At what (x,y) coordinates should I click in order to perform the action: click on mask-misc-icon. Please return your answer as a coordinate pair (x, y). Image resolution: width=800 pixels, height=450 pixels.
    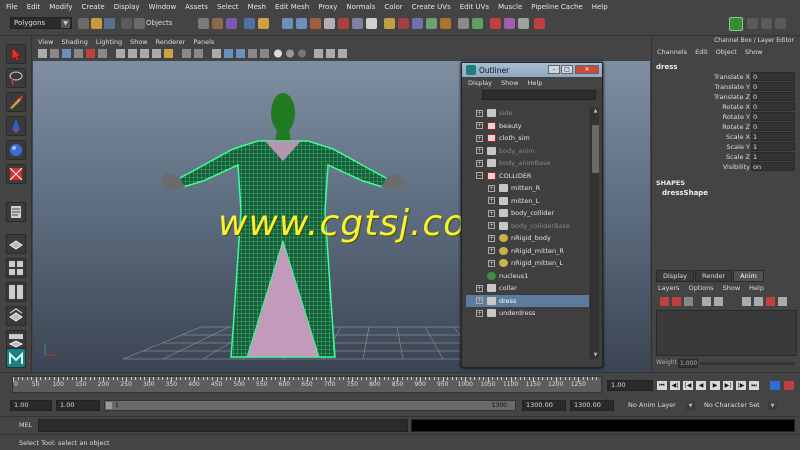
    Looking at the image, I should click on (357, 23).